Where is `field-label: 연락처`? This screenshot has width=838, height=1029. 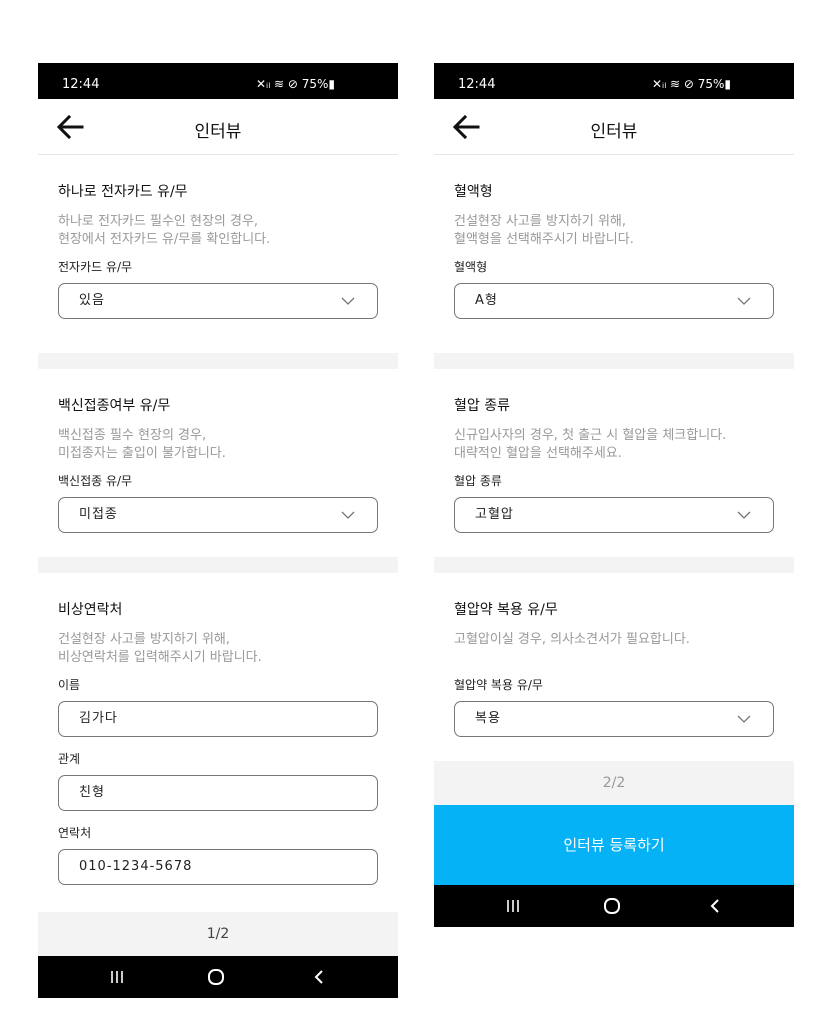
field-label: 연락처 is located at coordinates (75, 833).